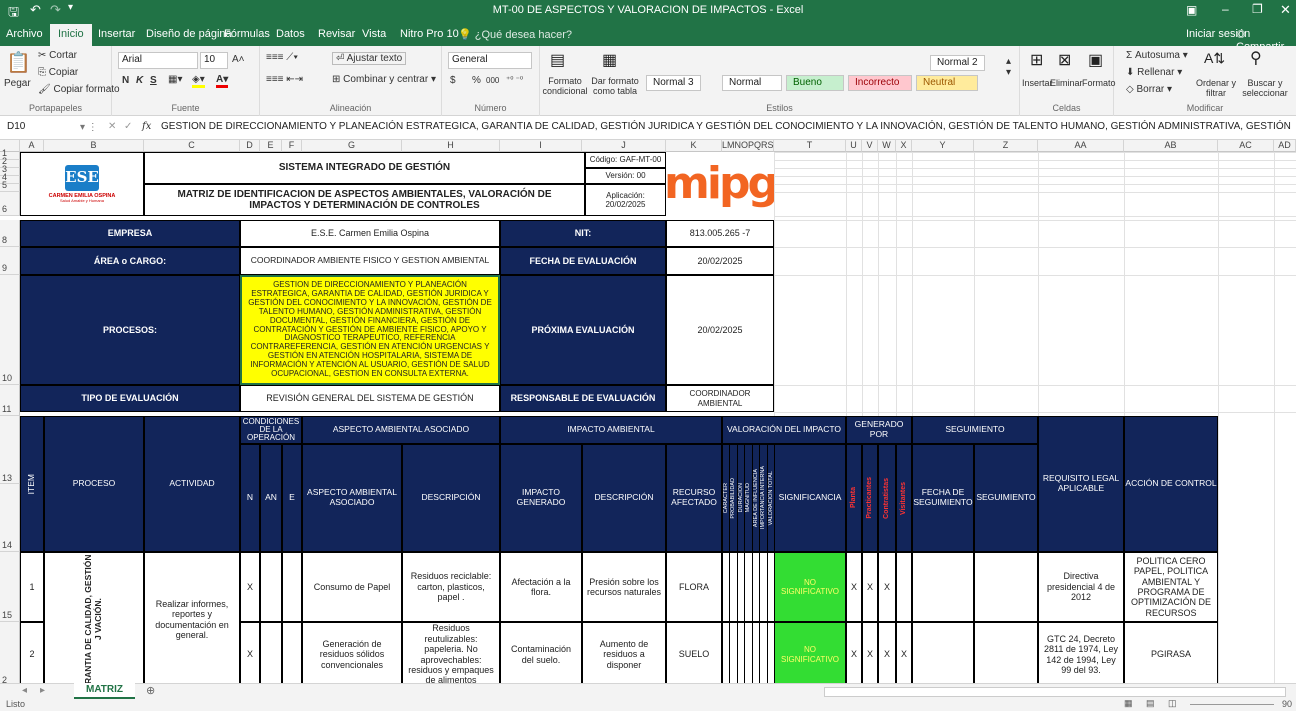 This screenshot has width=1296, height=711. Describe the element at coordinates (1256, 58) in the screenshot. I see `find-select-icon: ⚲` at that location.